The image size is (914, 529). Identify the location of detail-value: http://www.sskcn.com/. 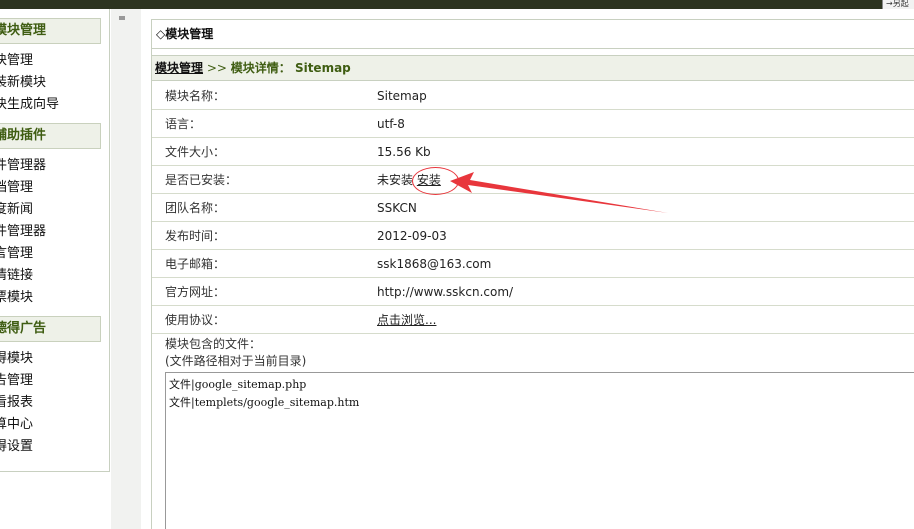
(445, 292).